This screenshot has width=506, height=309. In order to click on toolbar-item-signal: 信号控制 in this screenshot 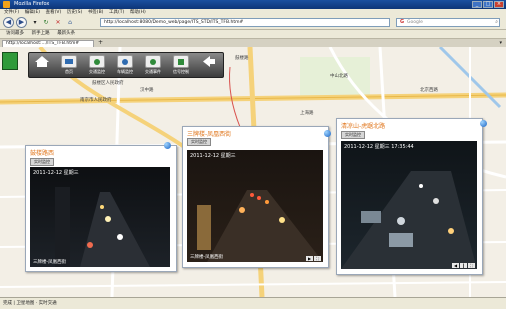, I will do `click(181, 65)`.